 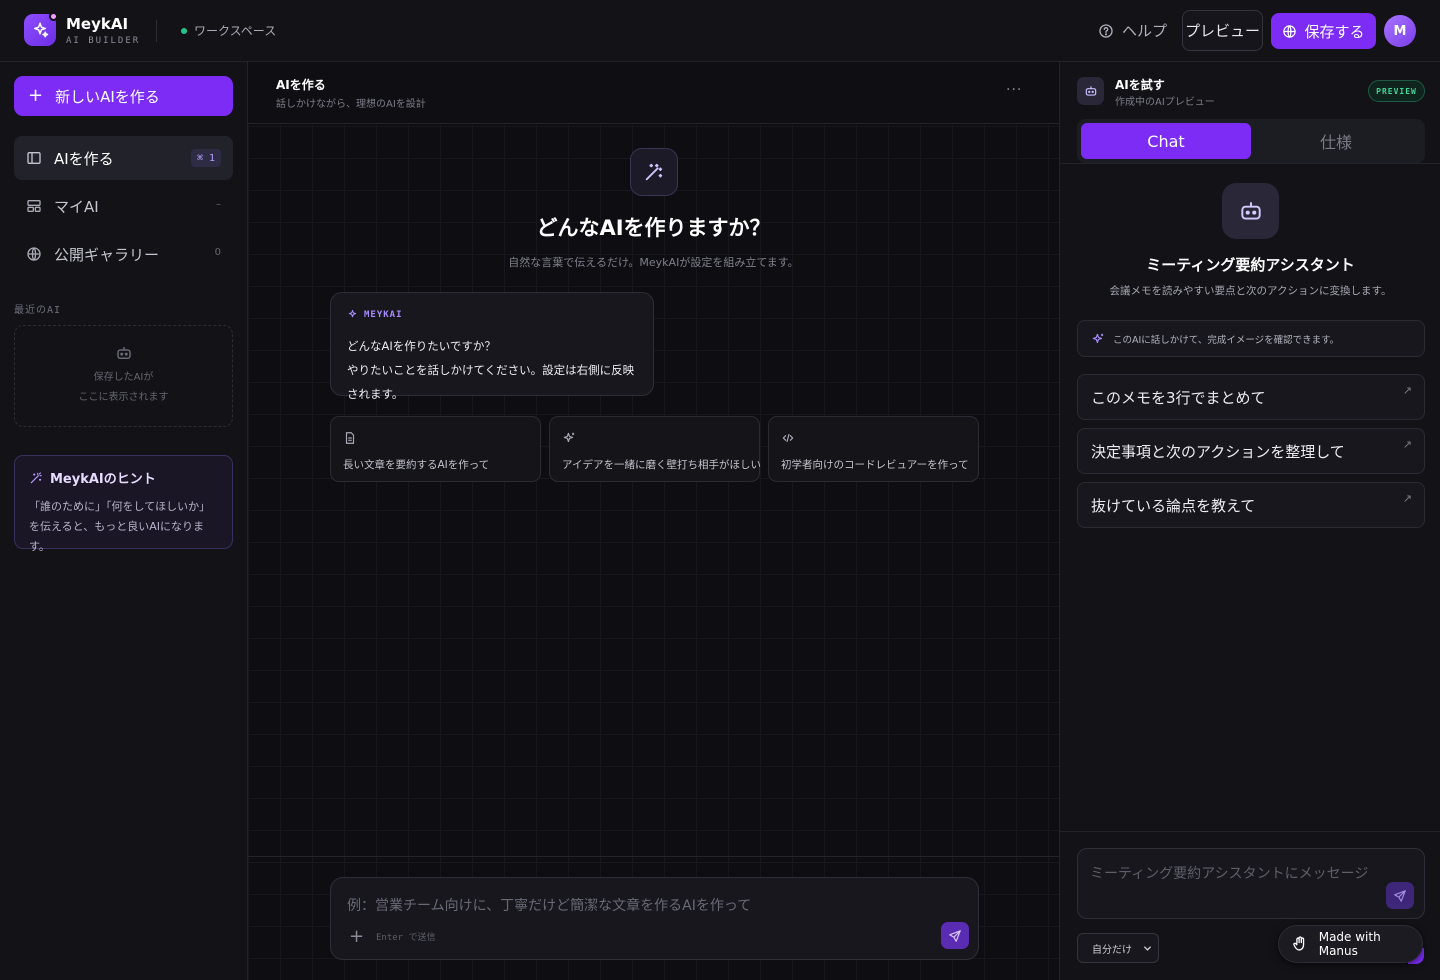 I want to click on suggestion-card: 長い文章を要約するAIを作って, so click(x=435, y=449).